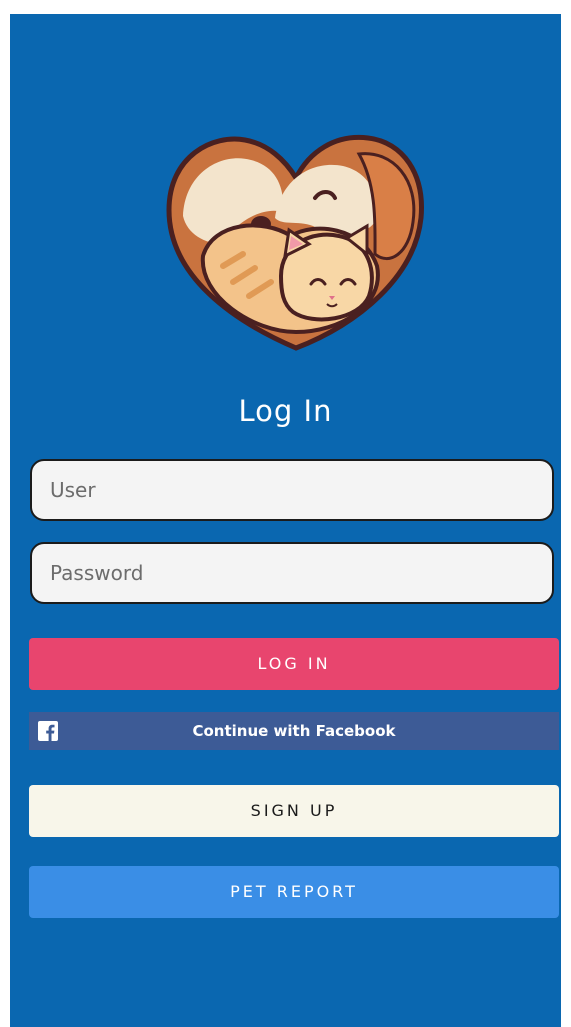 Image resolution: width=571 pixels, height=1027 pixels. What do you see at coordinates (292, 490) in the screenshot?
I see `user-input` at bounding box center [292, 490].